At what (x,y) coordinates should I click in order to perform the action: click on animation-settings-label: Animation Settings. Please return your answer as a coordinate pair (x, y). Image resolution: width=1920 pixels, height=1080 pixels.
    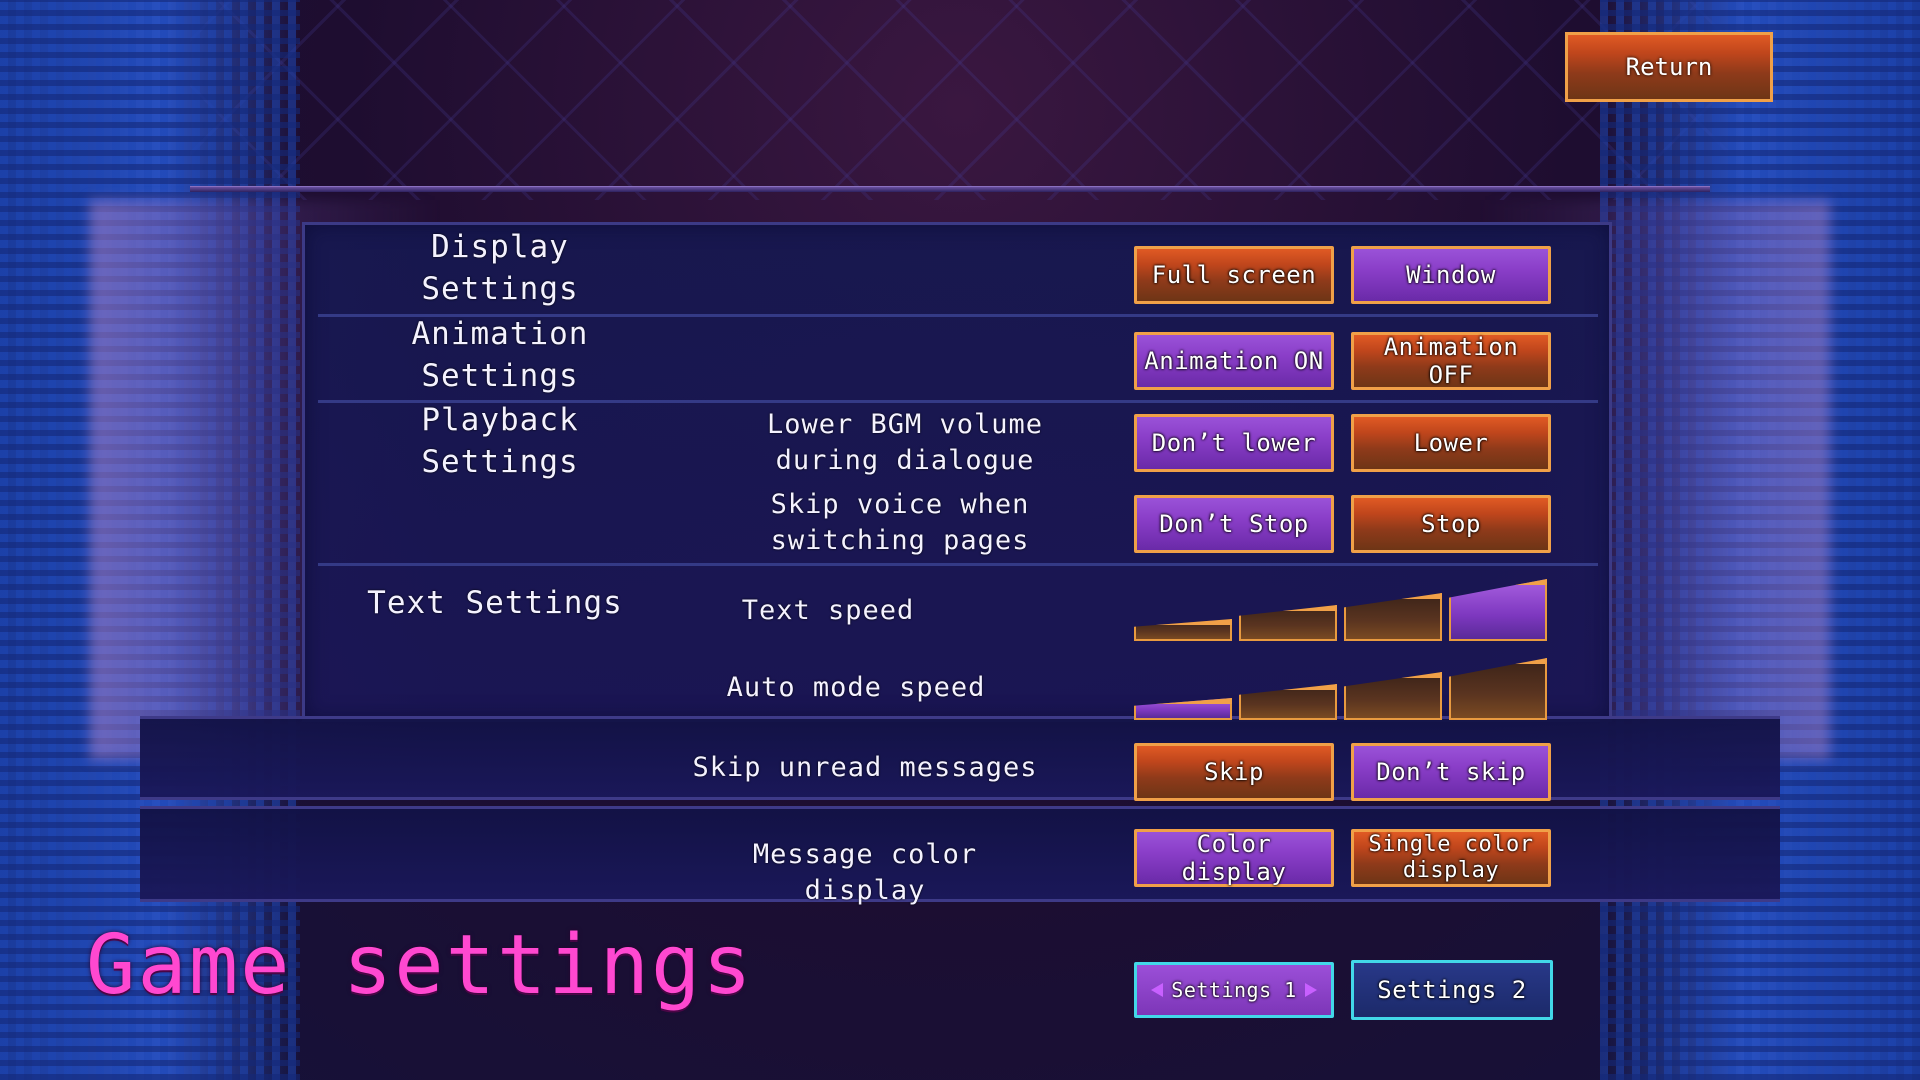
    Looking at the image, I should click on (500, 355).